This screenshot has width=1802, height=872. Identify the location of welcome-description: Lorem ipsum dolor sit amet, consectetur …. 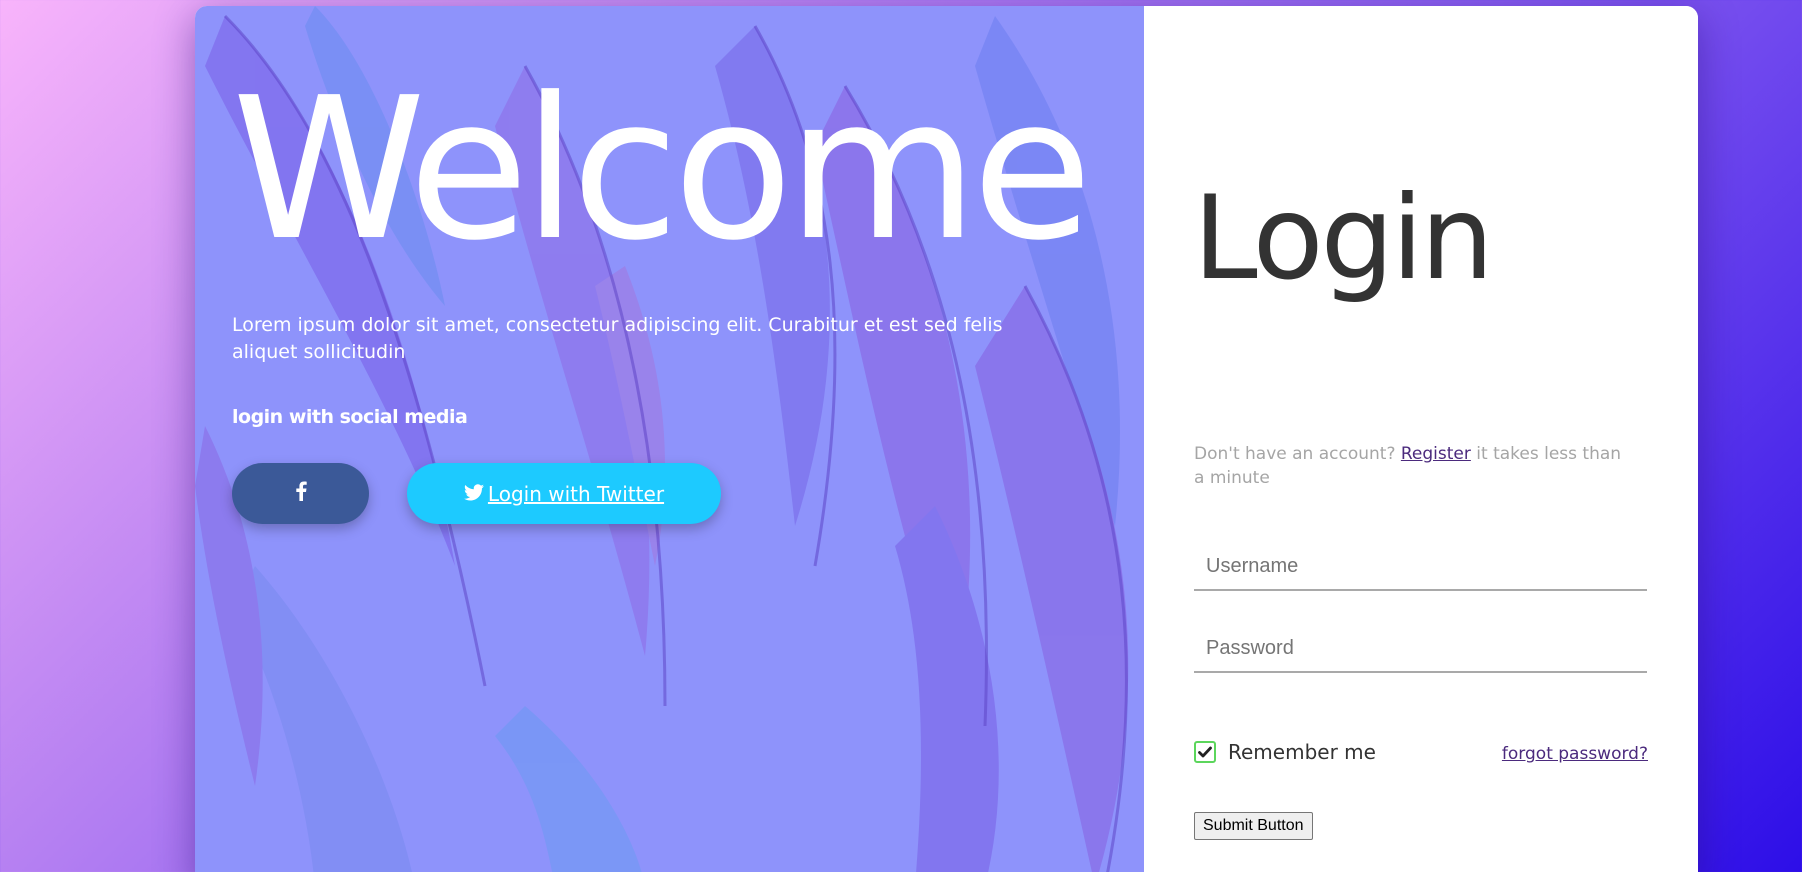
(617, 338).